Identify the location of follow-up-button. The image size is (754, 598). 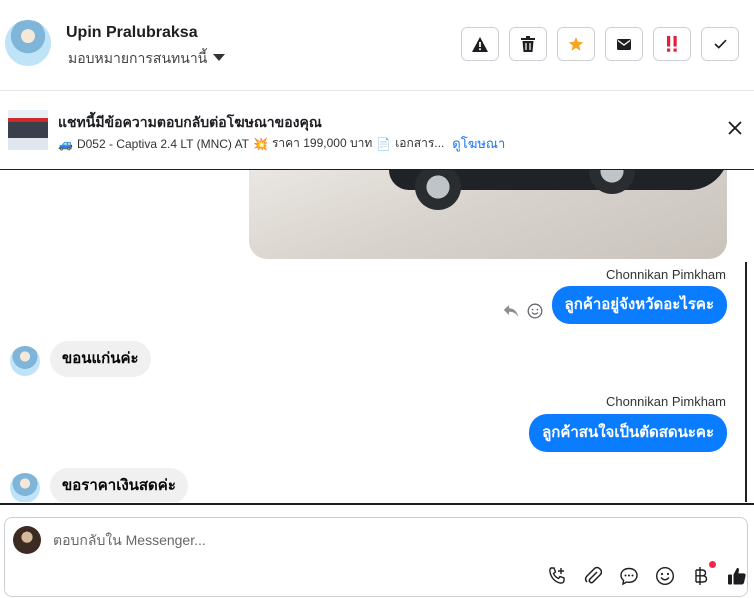
(672, 44).